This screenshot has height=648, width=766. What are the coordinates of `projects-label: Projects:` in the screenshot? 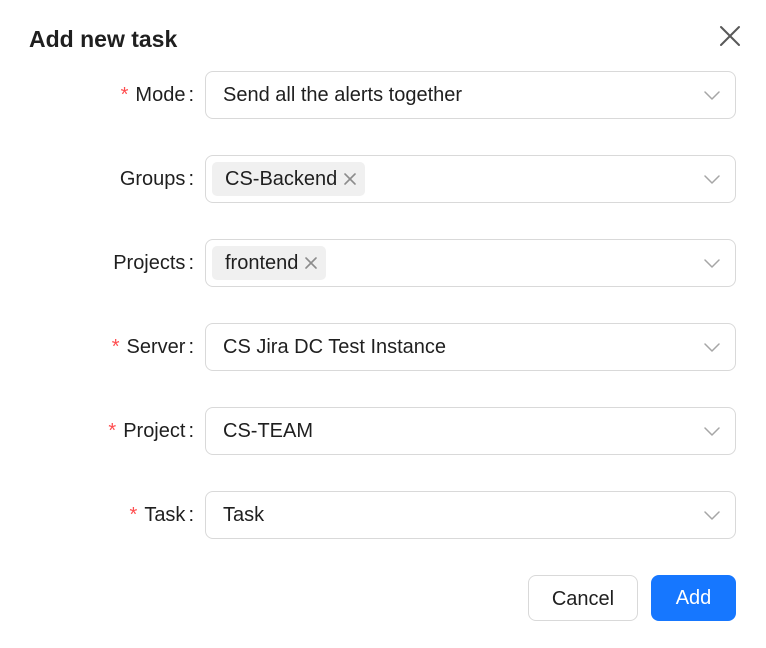 It's located at (153, 263).